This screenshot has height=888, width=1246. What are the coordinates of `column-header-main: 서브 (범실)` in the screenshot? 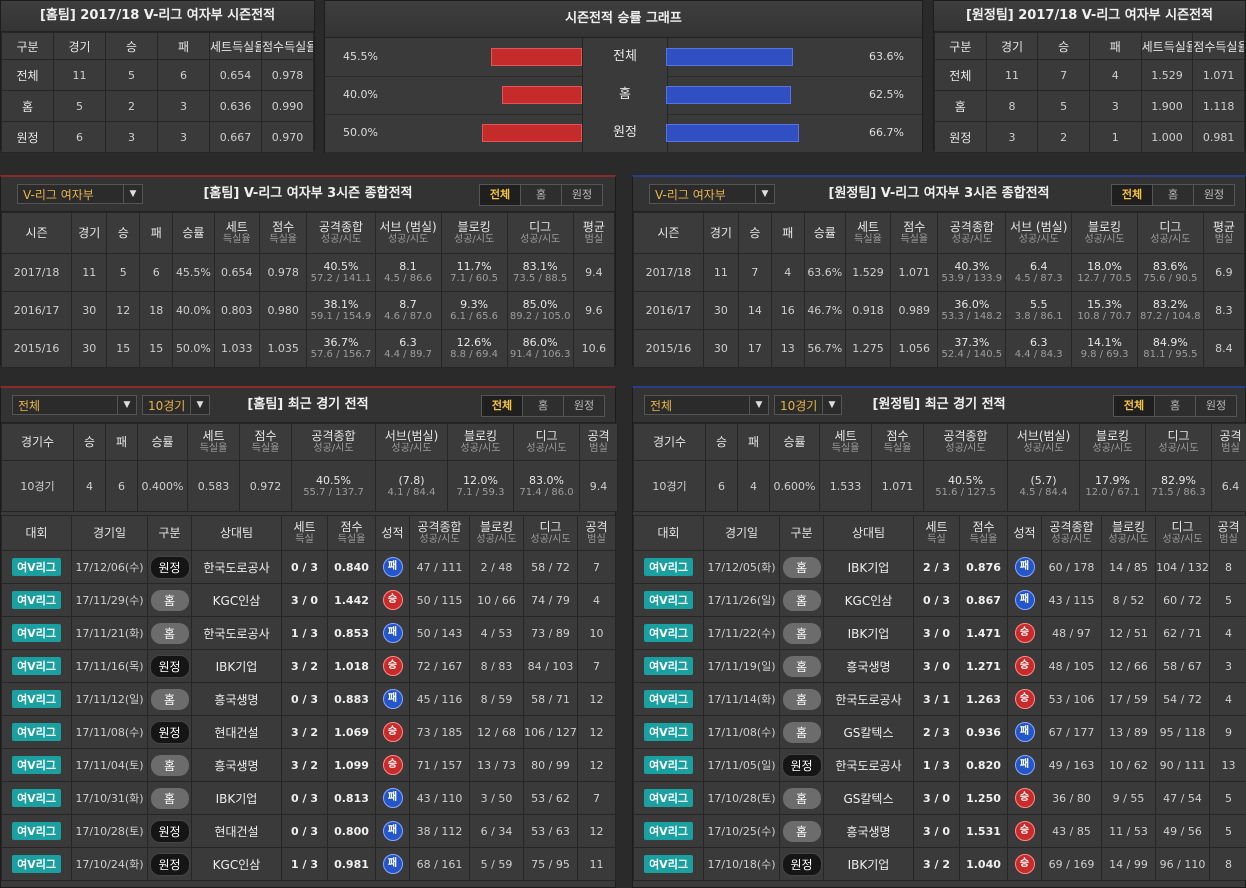 It's located at (1039, 227).